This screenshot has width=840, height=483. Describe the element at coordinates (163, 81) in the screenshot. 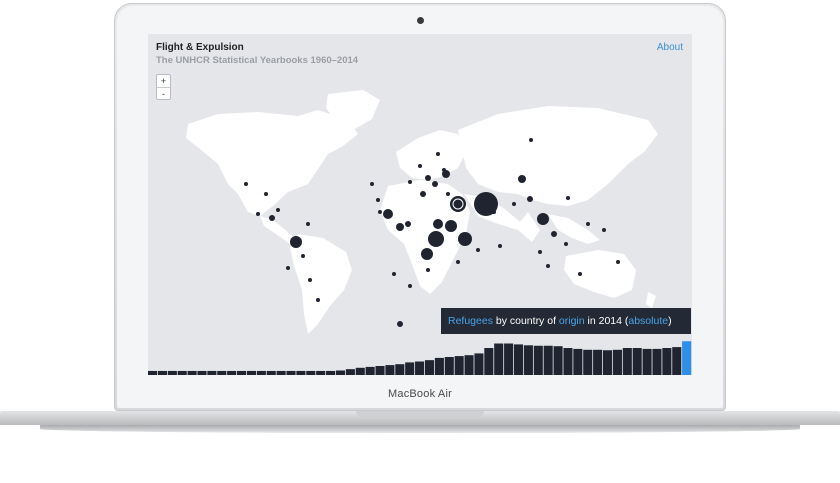

I see `zoom-in-button: +` at that location.